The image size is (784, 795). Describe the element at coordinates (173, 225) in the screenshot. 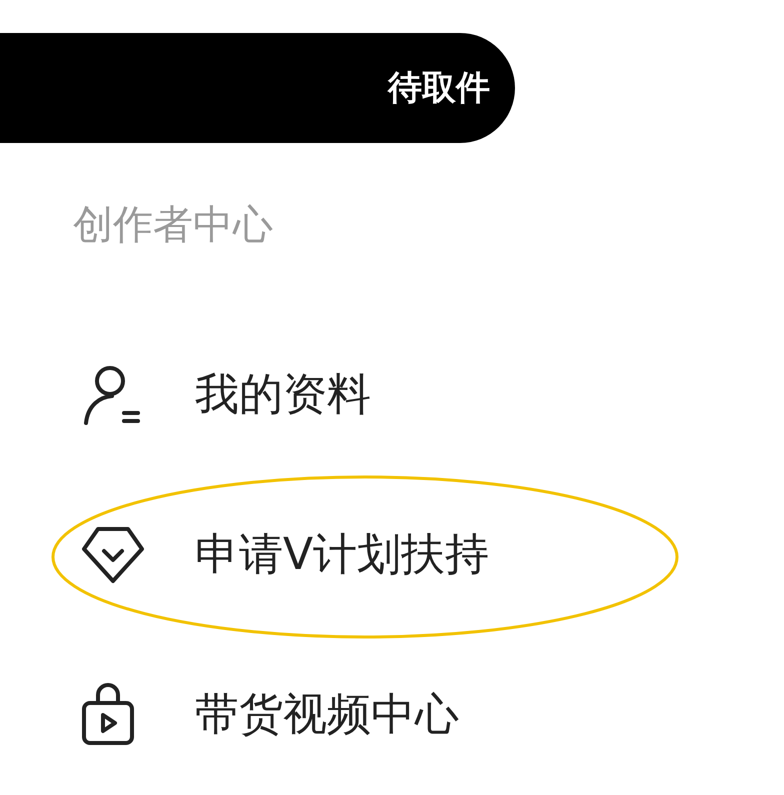

I see `section-title: 创作者中心` at that location.